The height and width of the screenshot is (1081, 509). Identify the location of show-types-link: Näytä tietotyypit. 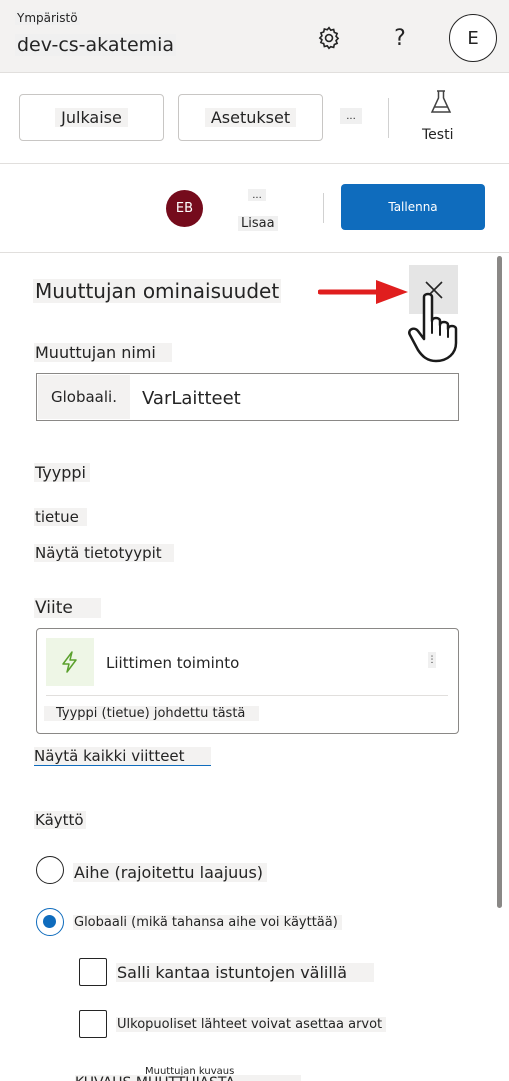
(104, 553).